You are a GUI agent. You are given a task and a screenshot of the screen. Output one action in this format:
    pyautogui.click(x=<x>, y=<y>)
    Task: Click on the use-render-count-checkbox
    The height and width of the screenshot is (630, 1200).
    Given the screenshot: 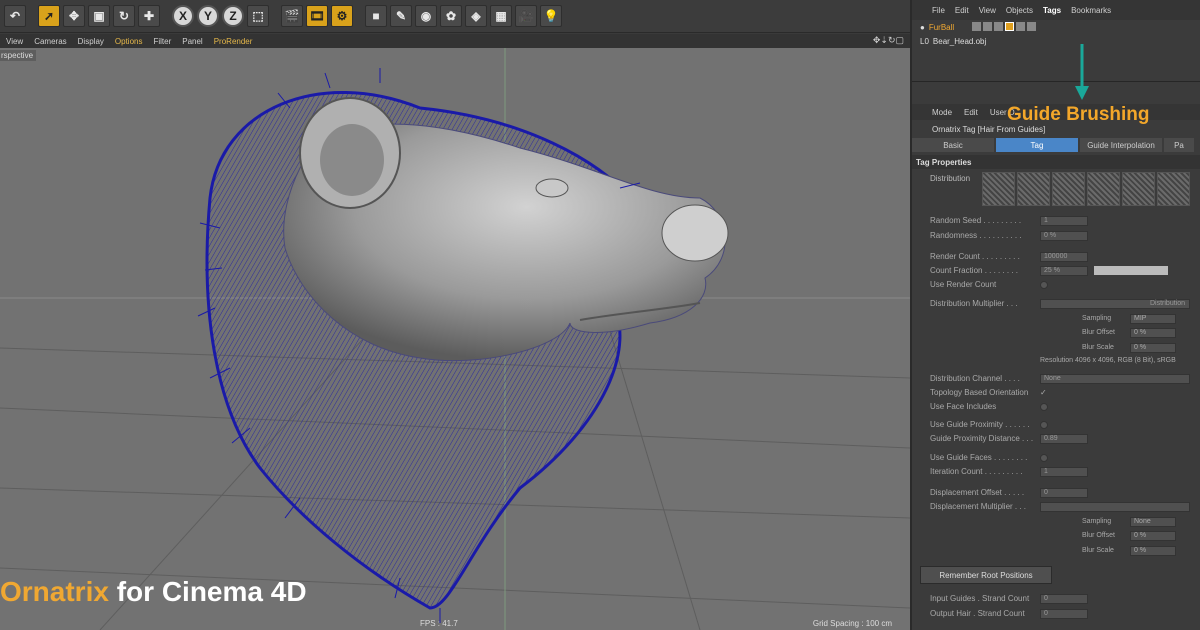 What is the action you would take?
    pyautogui.click(x=1044, y=284)
    